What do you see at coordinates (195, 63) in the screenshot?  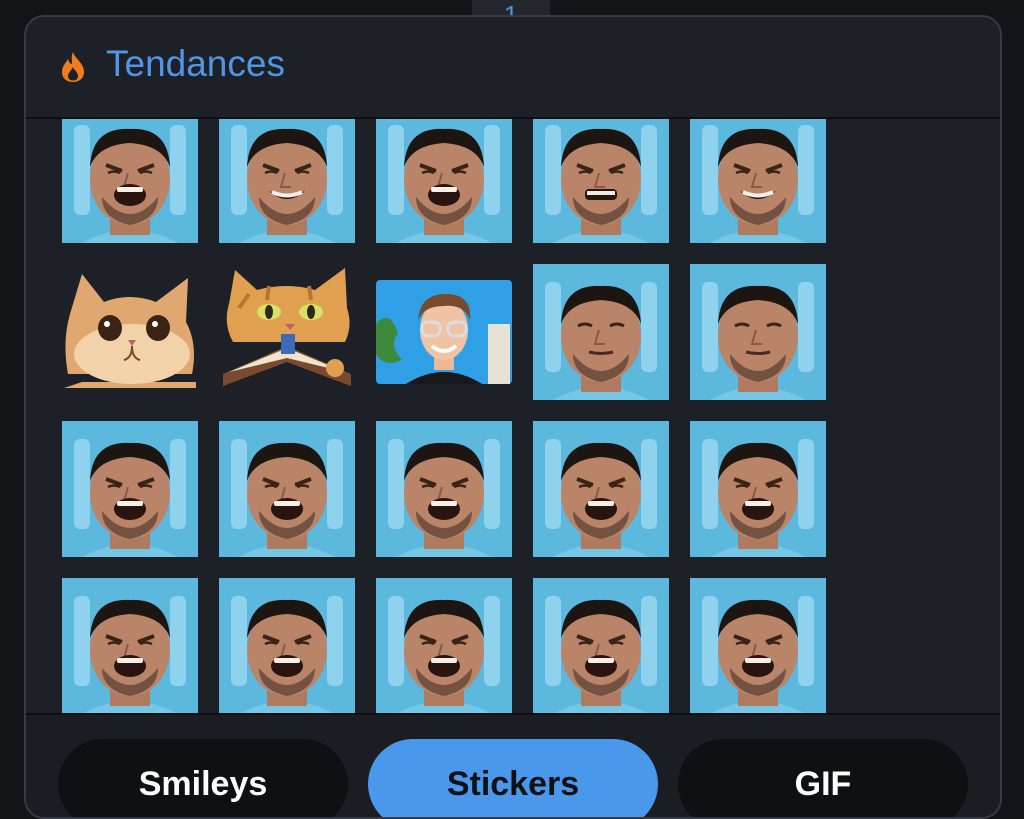 I see `trending-title: Tendances` at bounding box center [195, 63].